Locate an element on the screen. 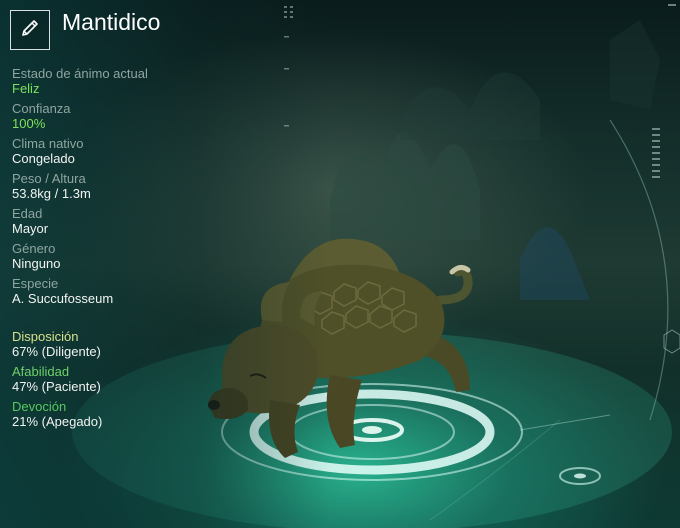 The image size is (680, 528). stat-value: 53.8kg / 1.3m is located at coordinates (51, 193).